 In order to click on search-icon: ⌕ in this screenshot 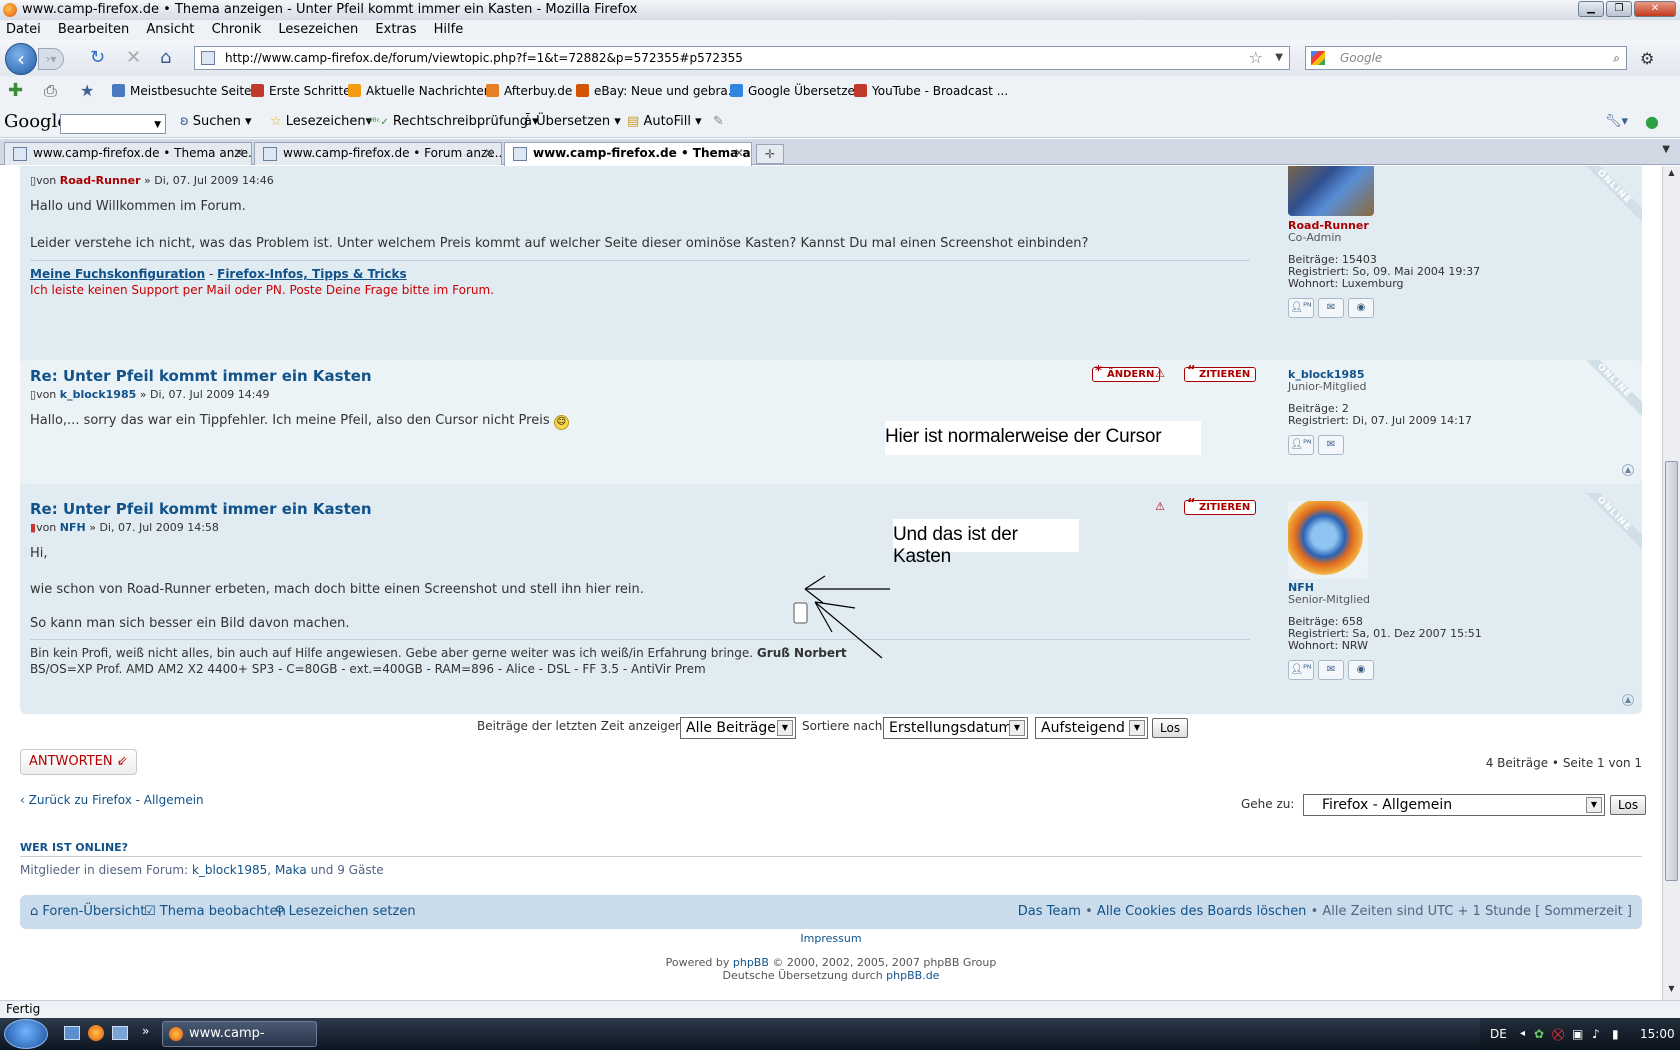, I will do `click(1616, 58)`.